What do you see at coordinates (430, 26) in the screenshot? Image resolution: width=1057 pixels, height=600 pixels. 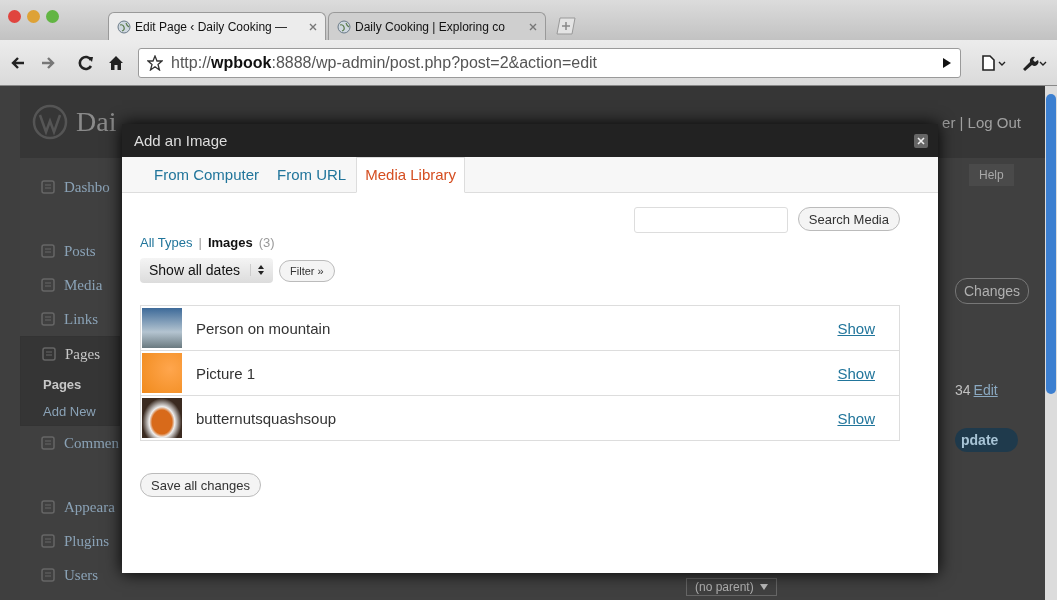 I see `tab-title: Daily Cooking | Exploring co` at bounding box center [430, 26].